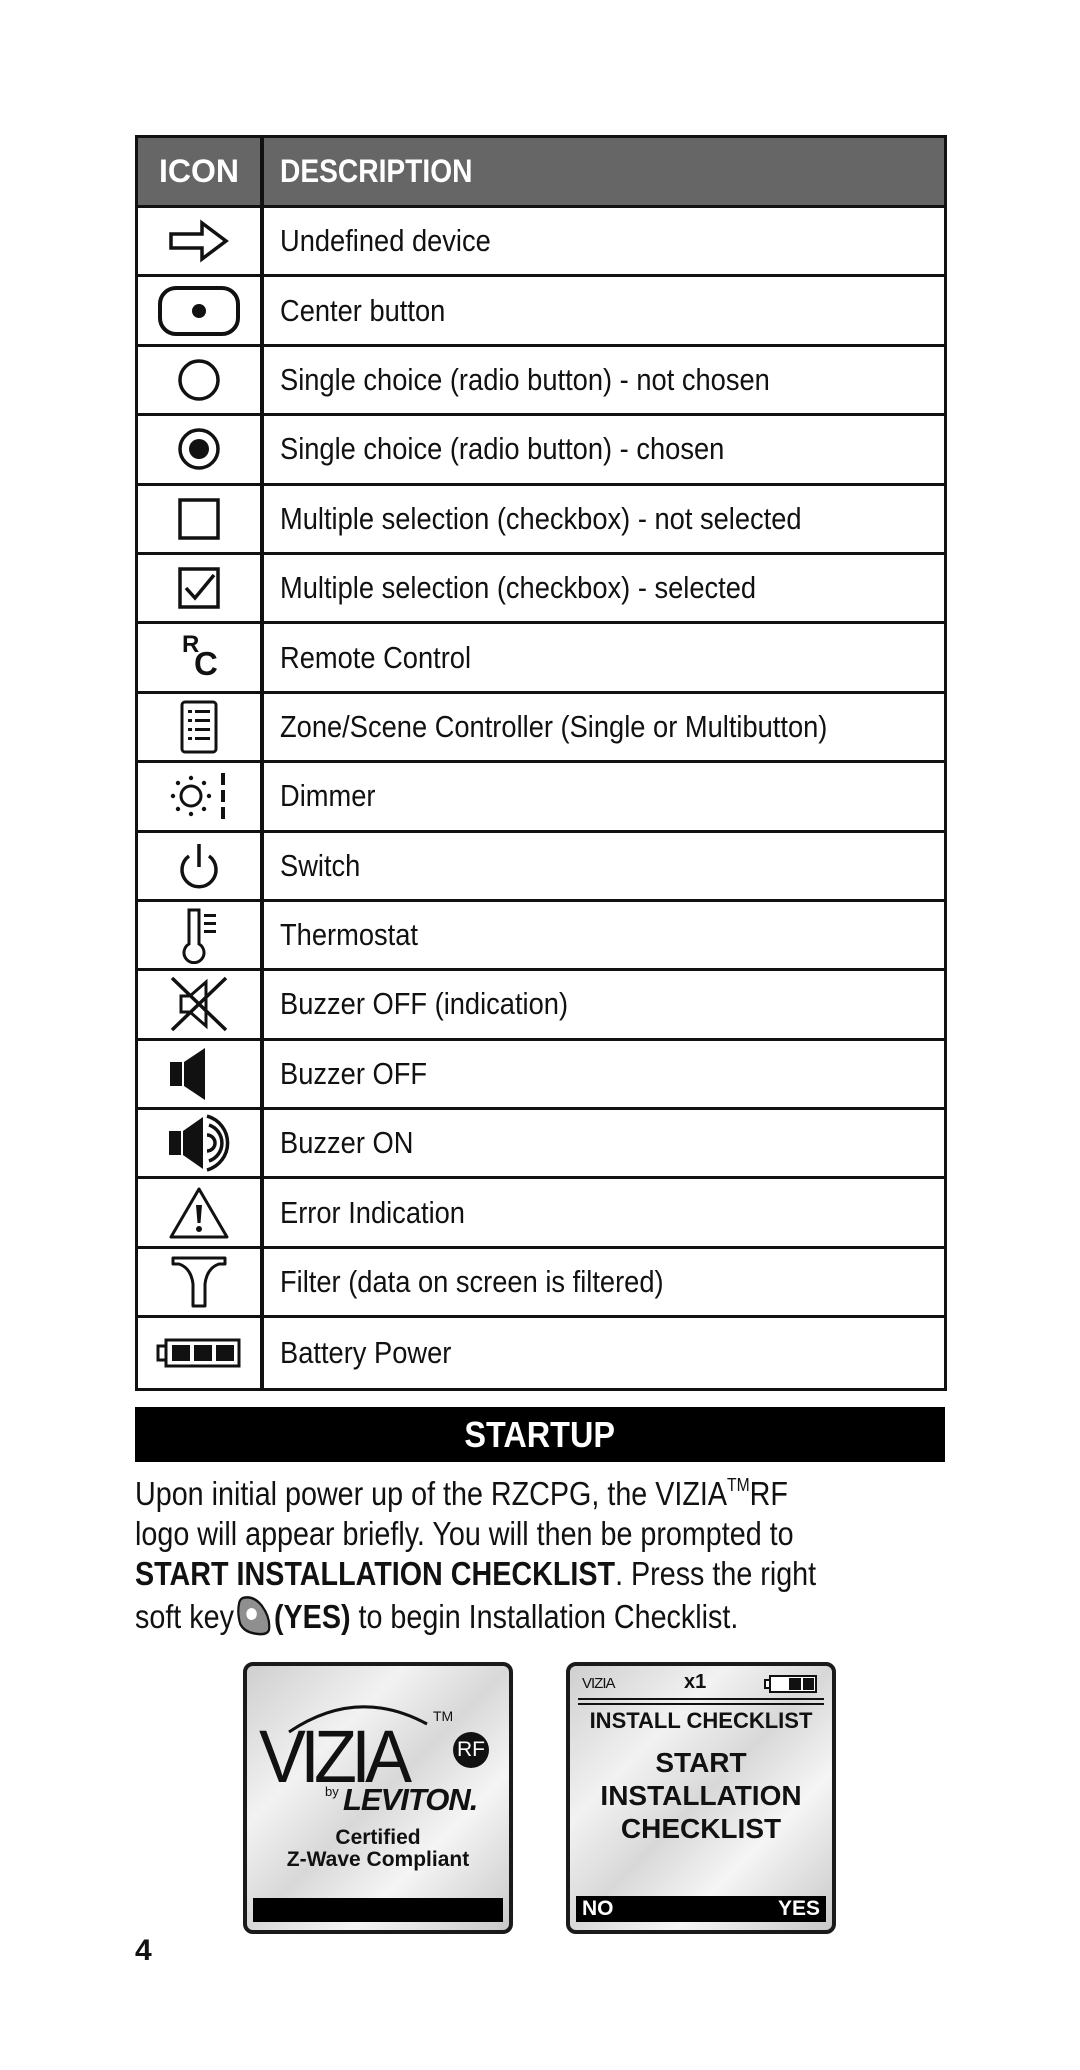 The image size is (1080, 2070). I want to click on thermostat-icon, so click(199, 935).